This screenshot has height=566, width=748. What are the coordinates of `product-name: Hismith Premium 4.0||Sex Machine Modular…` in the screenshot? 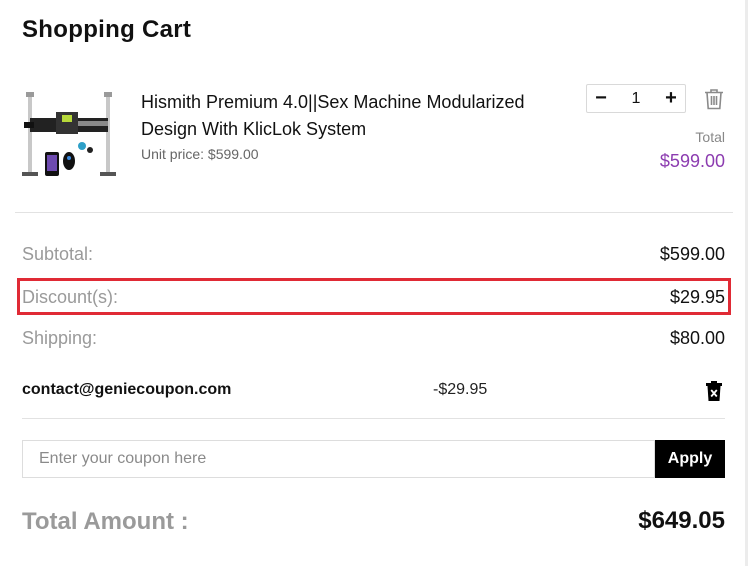 It's located at (351, 116).